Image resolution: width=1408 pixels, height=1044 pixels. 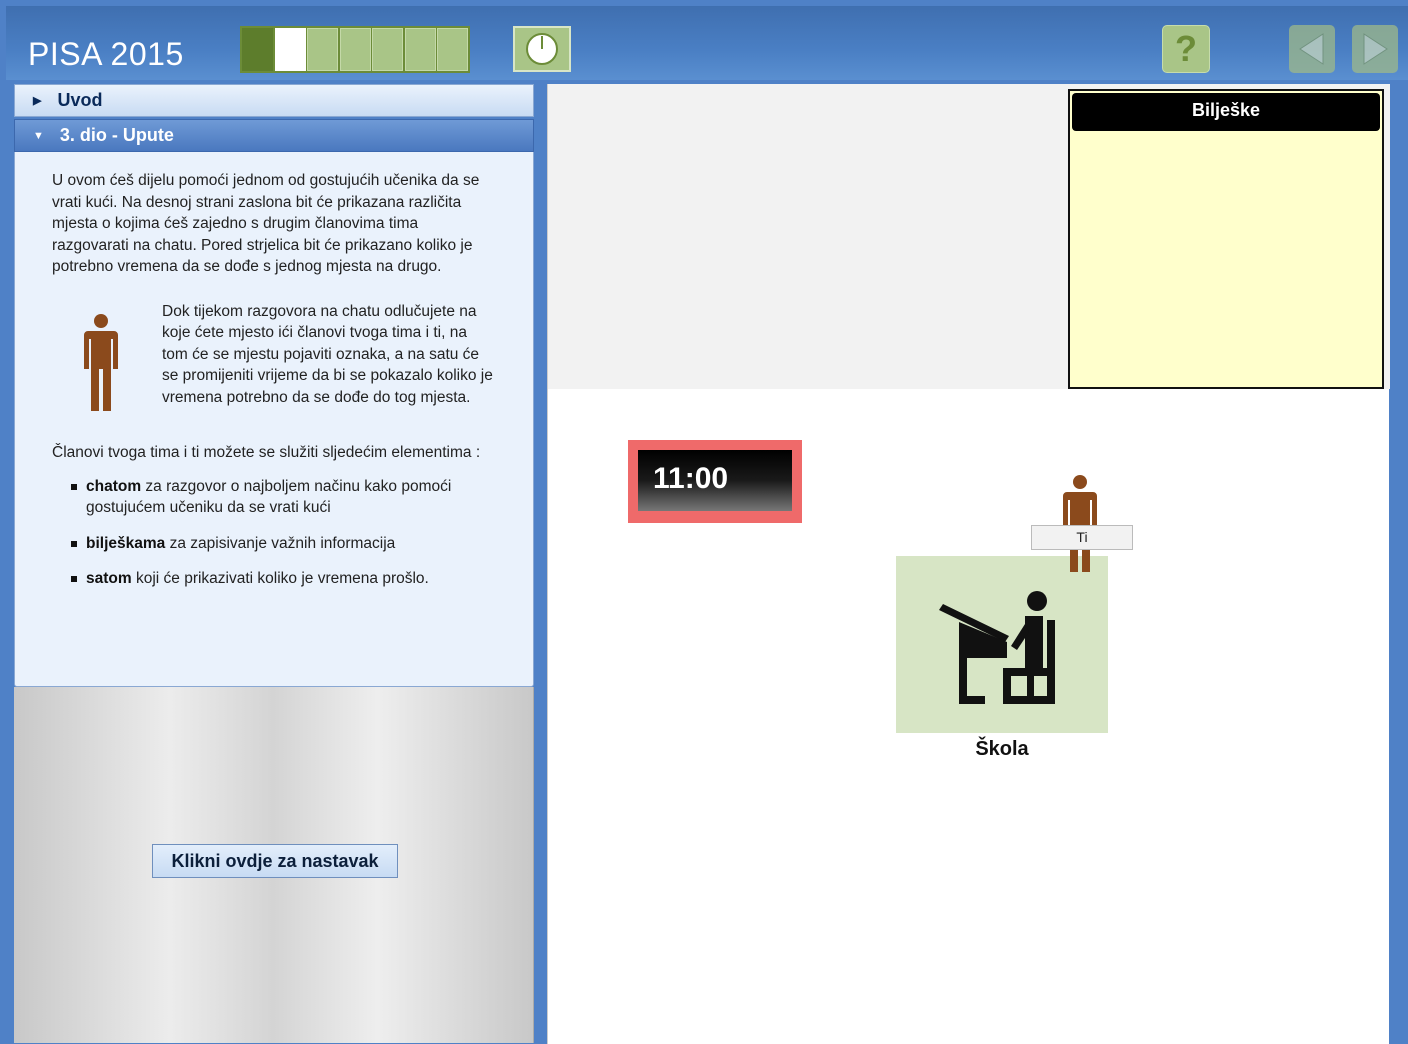 I want to click on clock-time: 11:00, so click(x=715, y=480).